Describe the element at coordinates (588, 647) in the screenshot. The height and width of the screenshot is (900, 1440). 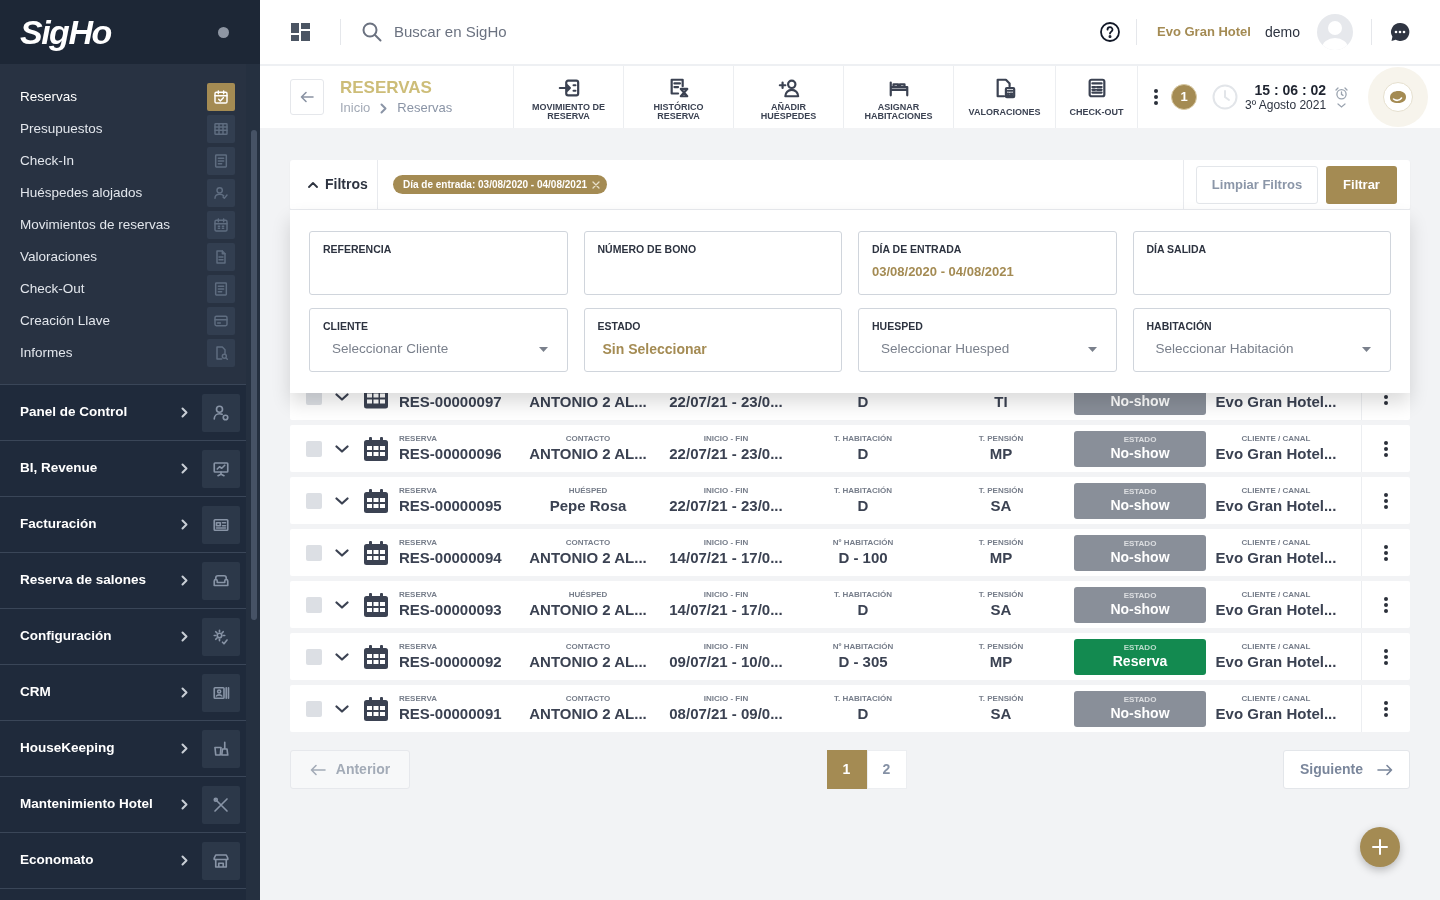
I see `column-label: CONTACTO` at that location.